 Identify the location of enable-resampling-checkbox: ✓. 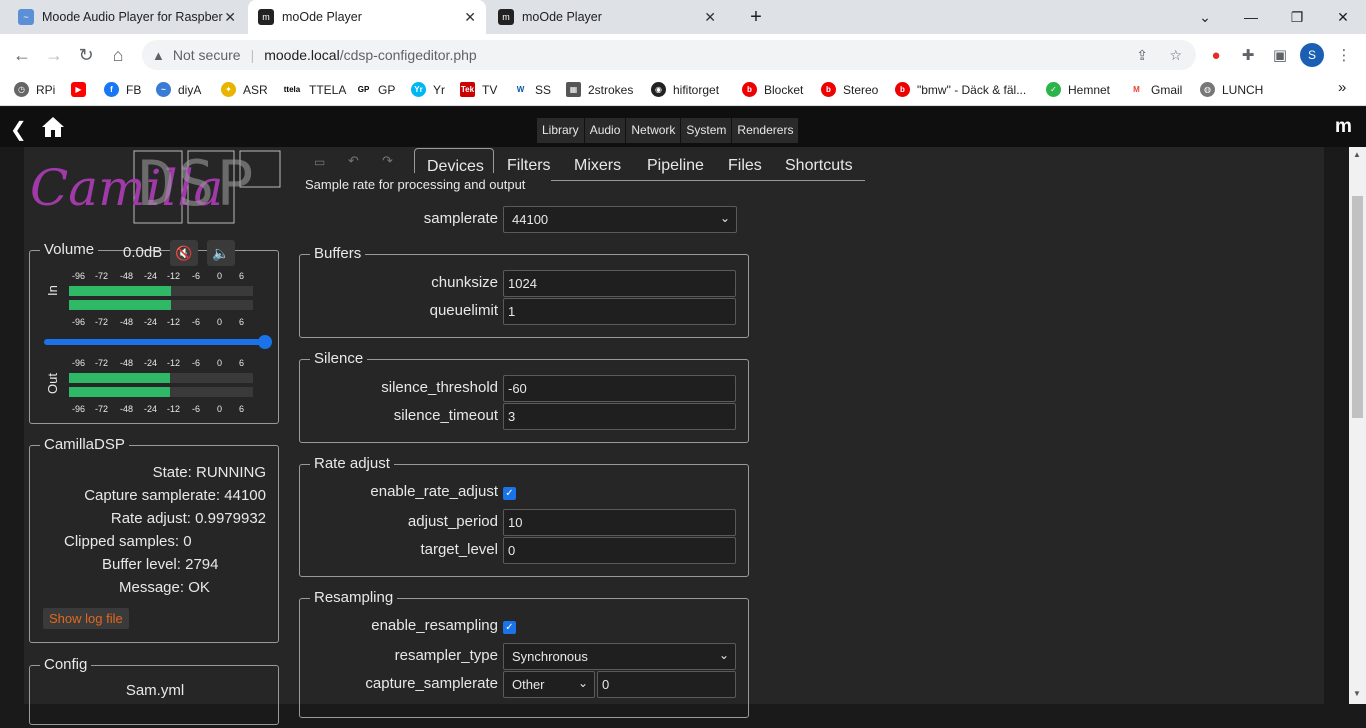
(509, 627).